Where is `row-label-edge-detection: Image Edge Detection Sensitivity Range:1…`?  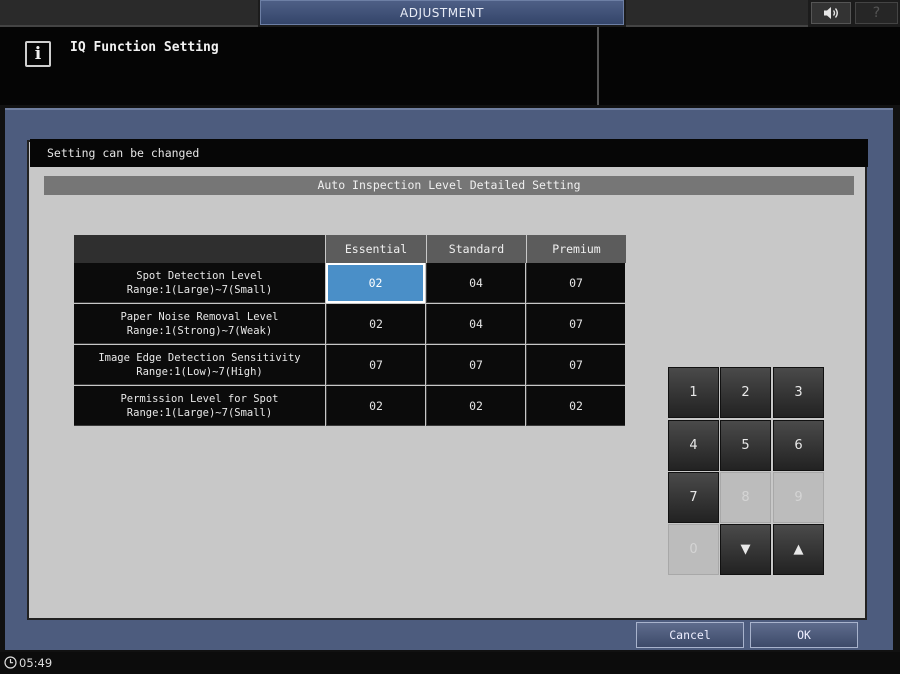 row-label-edge-detection: Image Edge Detection Sensitivity Range:1… is located at coordinates (199, 365).